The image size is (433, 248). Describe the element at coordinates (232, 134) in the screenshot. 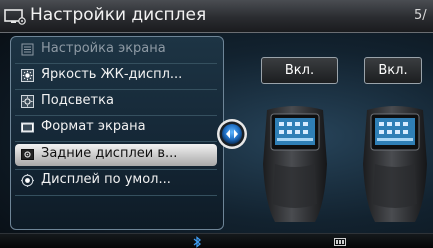

I see `nav-knob-icon` at that location.